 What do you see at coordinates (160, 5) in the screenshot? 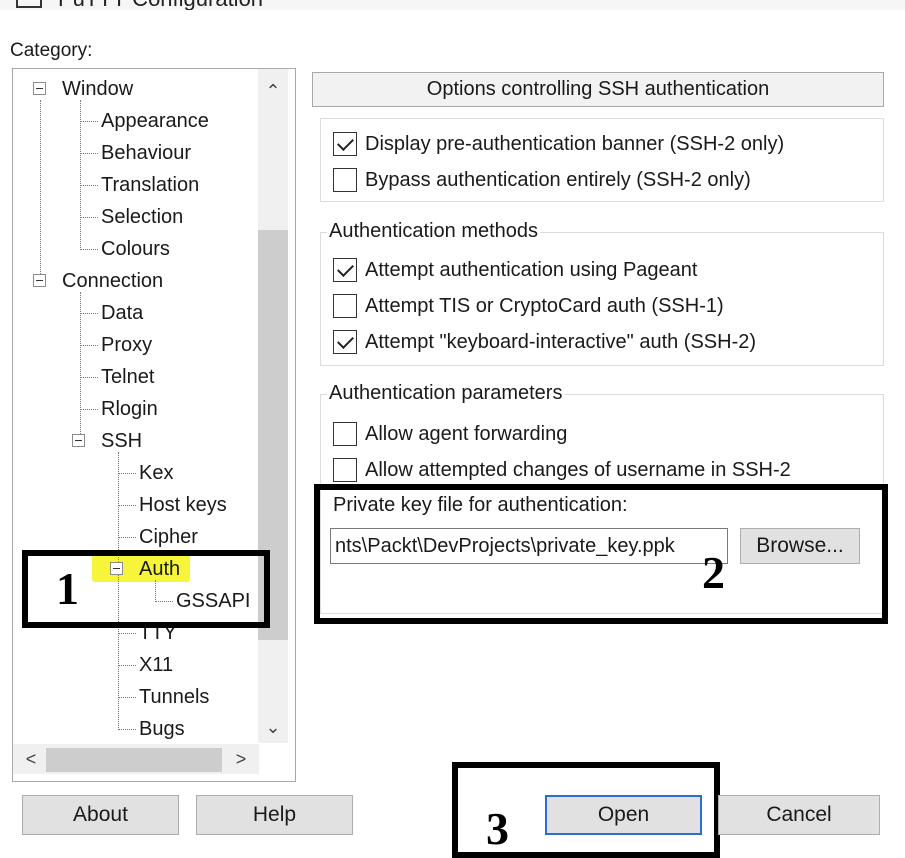
I see `window-title: PuTTY Configuration` at bounding box center [160, 5].